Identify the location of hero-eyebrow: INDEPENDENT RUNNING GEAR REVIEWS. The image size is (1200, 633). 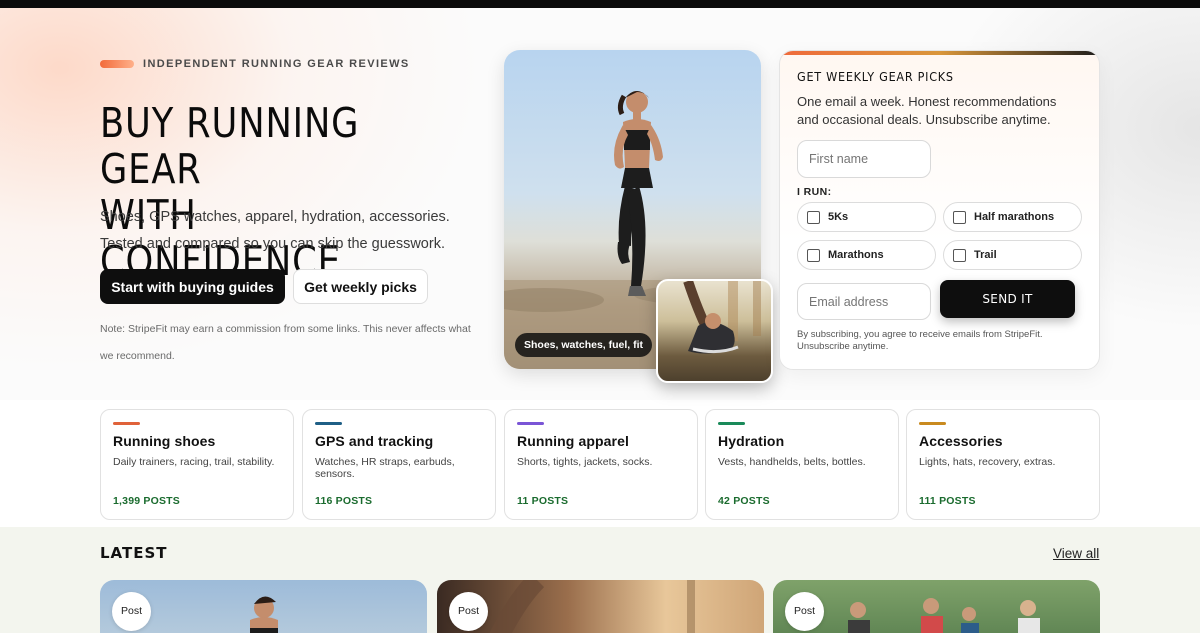
(255, 64).